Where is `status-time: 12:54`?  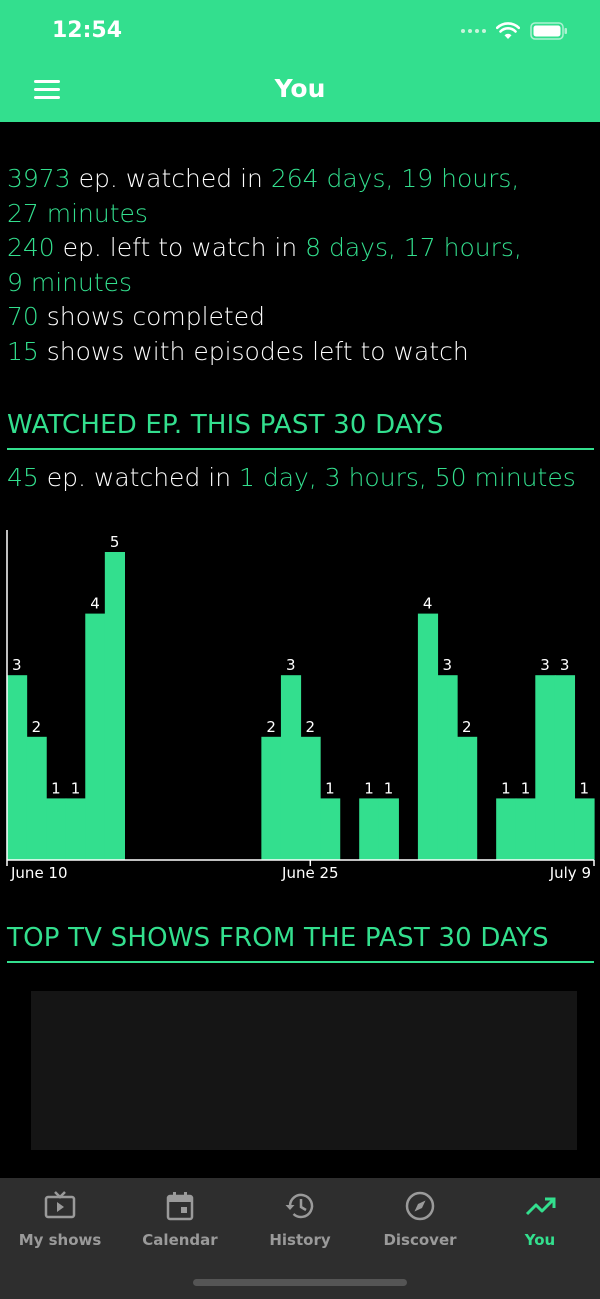 status-time: 12:54 is located at coordinates (87, 30).